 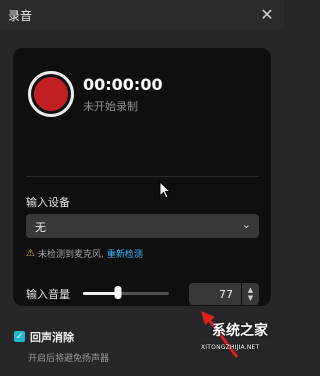 I want to click on watermark-url: XITONGZHIJIA.NET, so click(x=230, y=347).